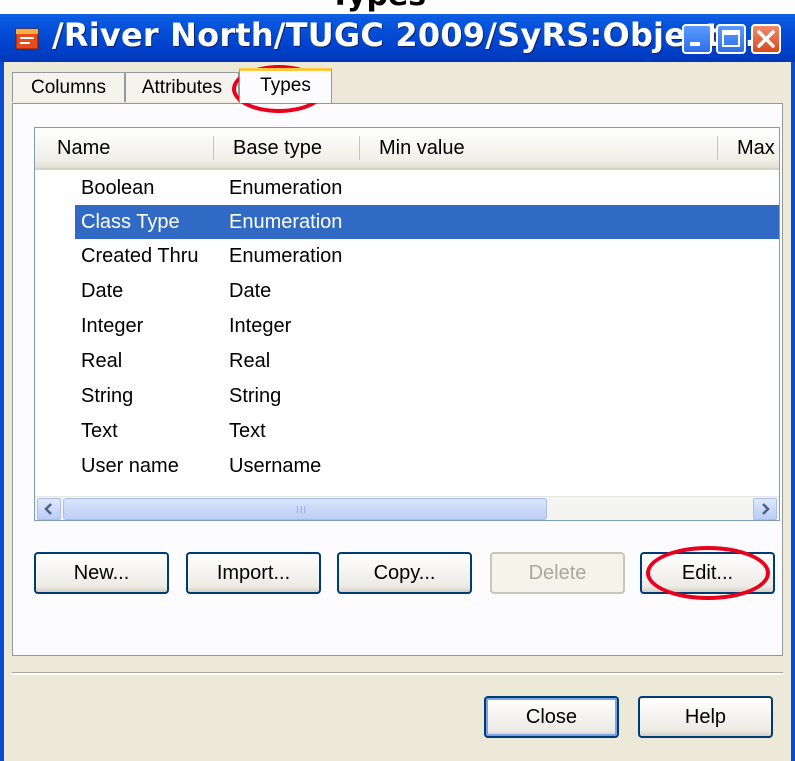 The height and width of the screenshot is (761, 795). What do you see at coordinates (107, 396) in the screenshot?
I see `row-name: String` at bounding box center [107, 396].